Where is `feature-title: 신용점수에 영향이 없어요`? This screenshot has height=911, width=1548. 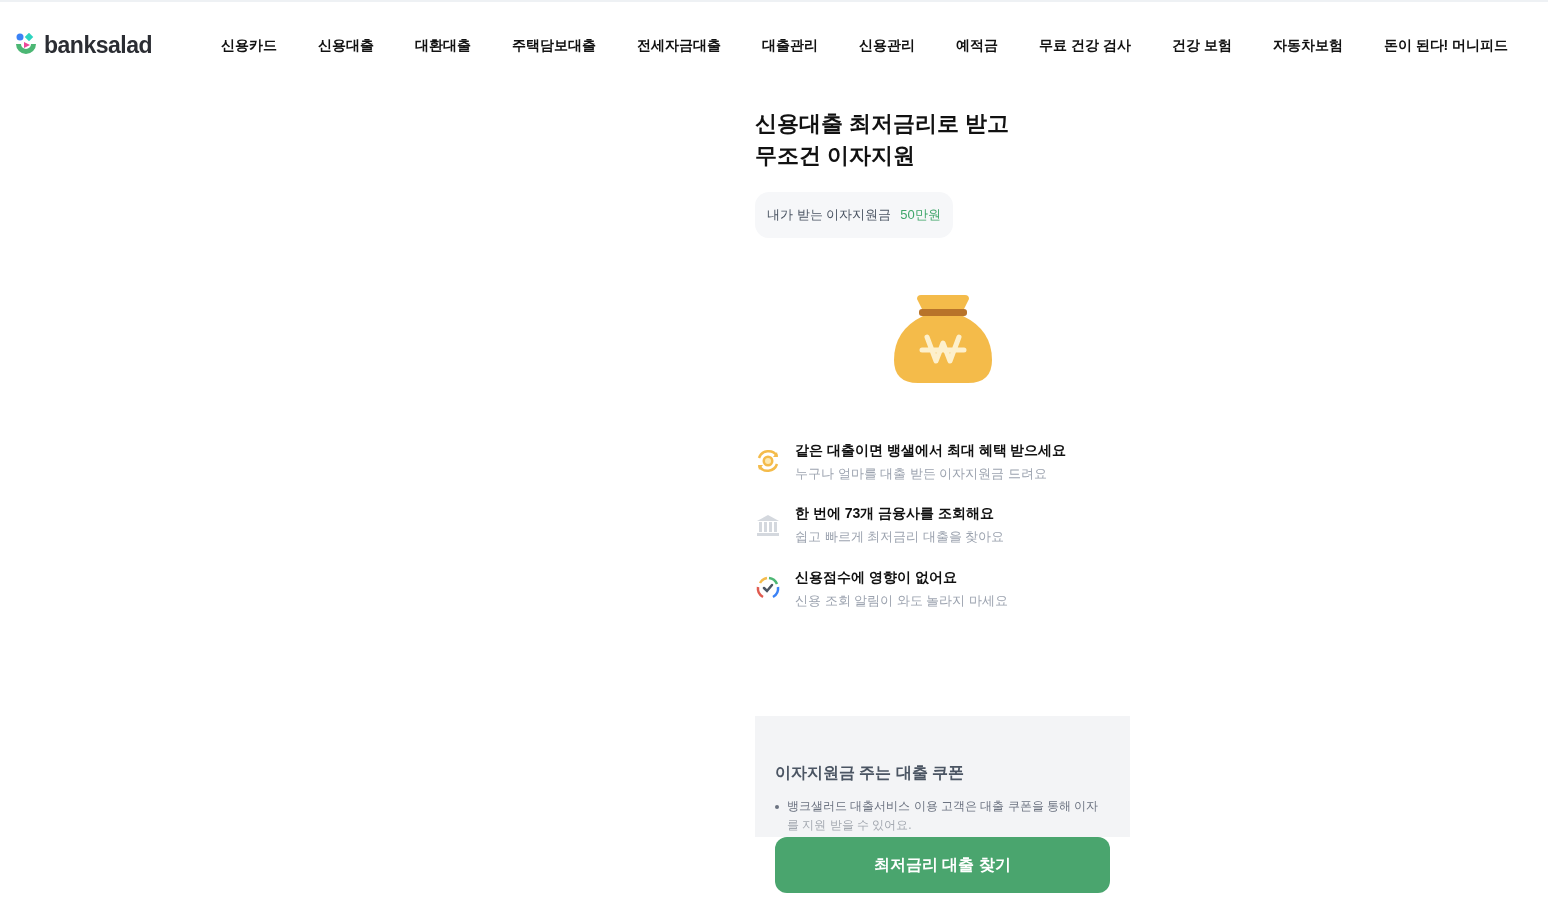 feature-title: 신용점수에 영향이 없어요 is located at coordinates (876, 577).